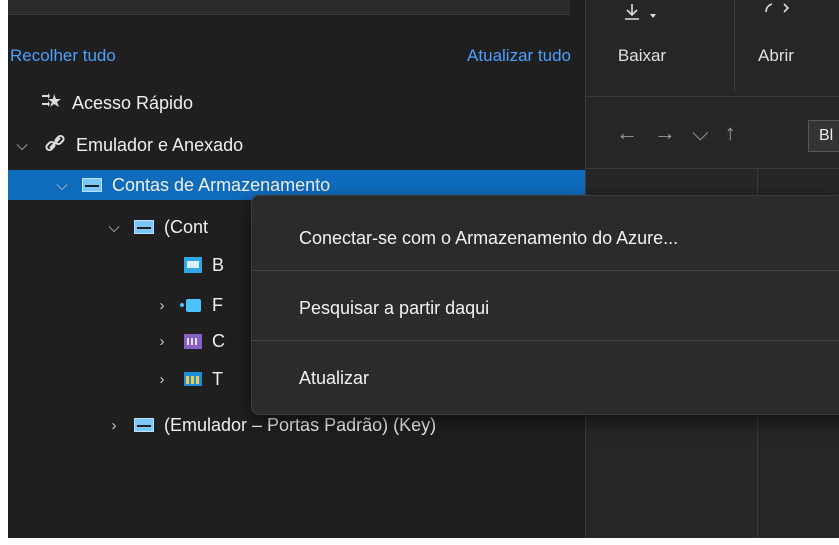  Describe the element at coordinates (193, 341) in the screenshot. I see `file-share-icon` at that location.